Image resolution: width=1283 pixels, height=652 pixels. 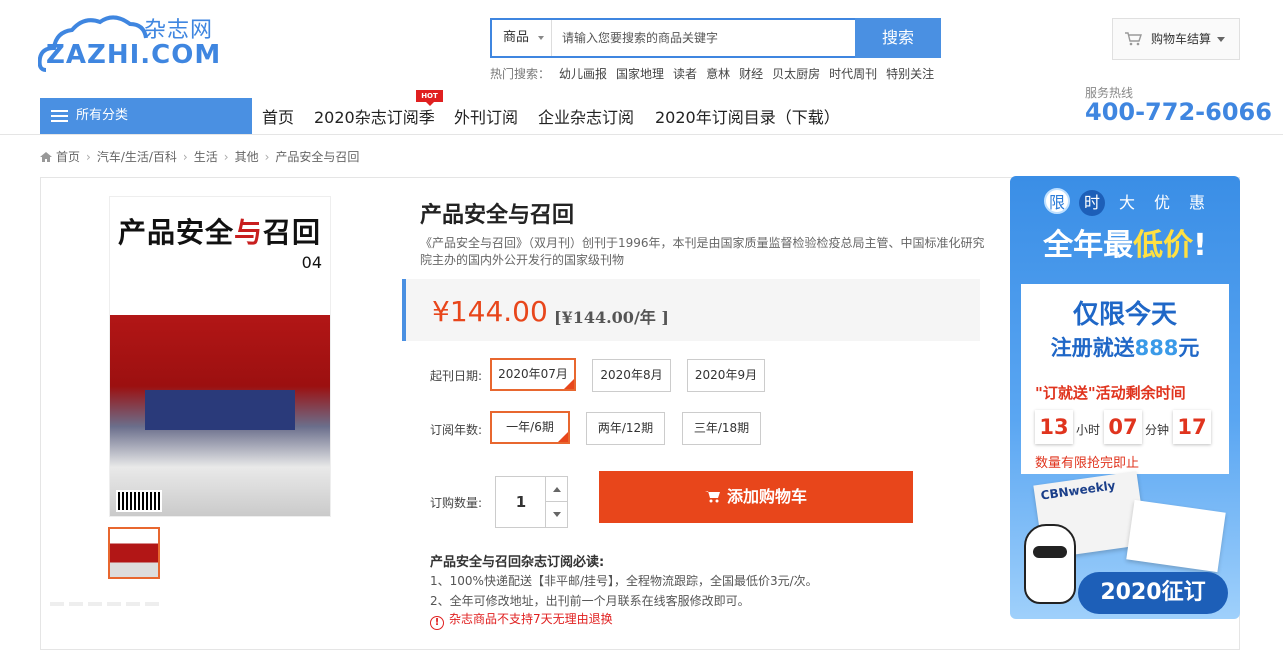 I want to click on mascot-glasses, so click(x=1050, y=552).